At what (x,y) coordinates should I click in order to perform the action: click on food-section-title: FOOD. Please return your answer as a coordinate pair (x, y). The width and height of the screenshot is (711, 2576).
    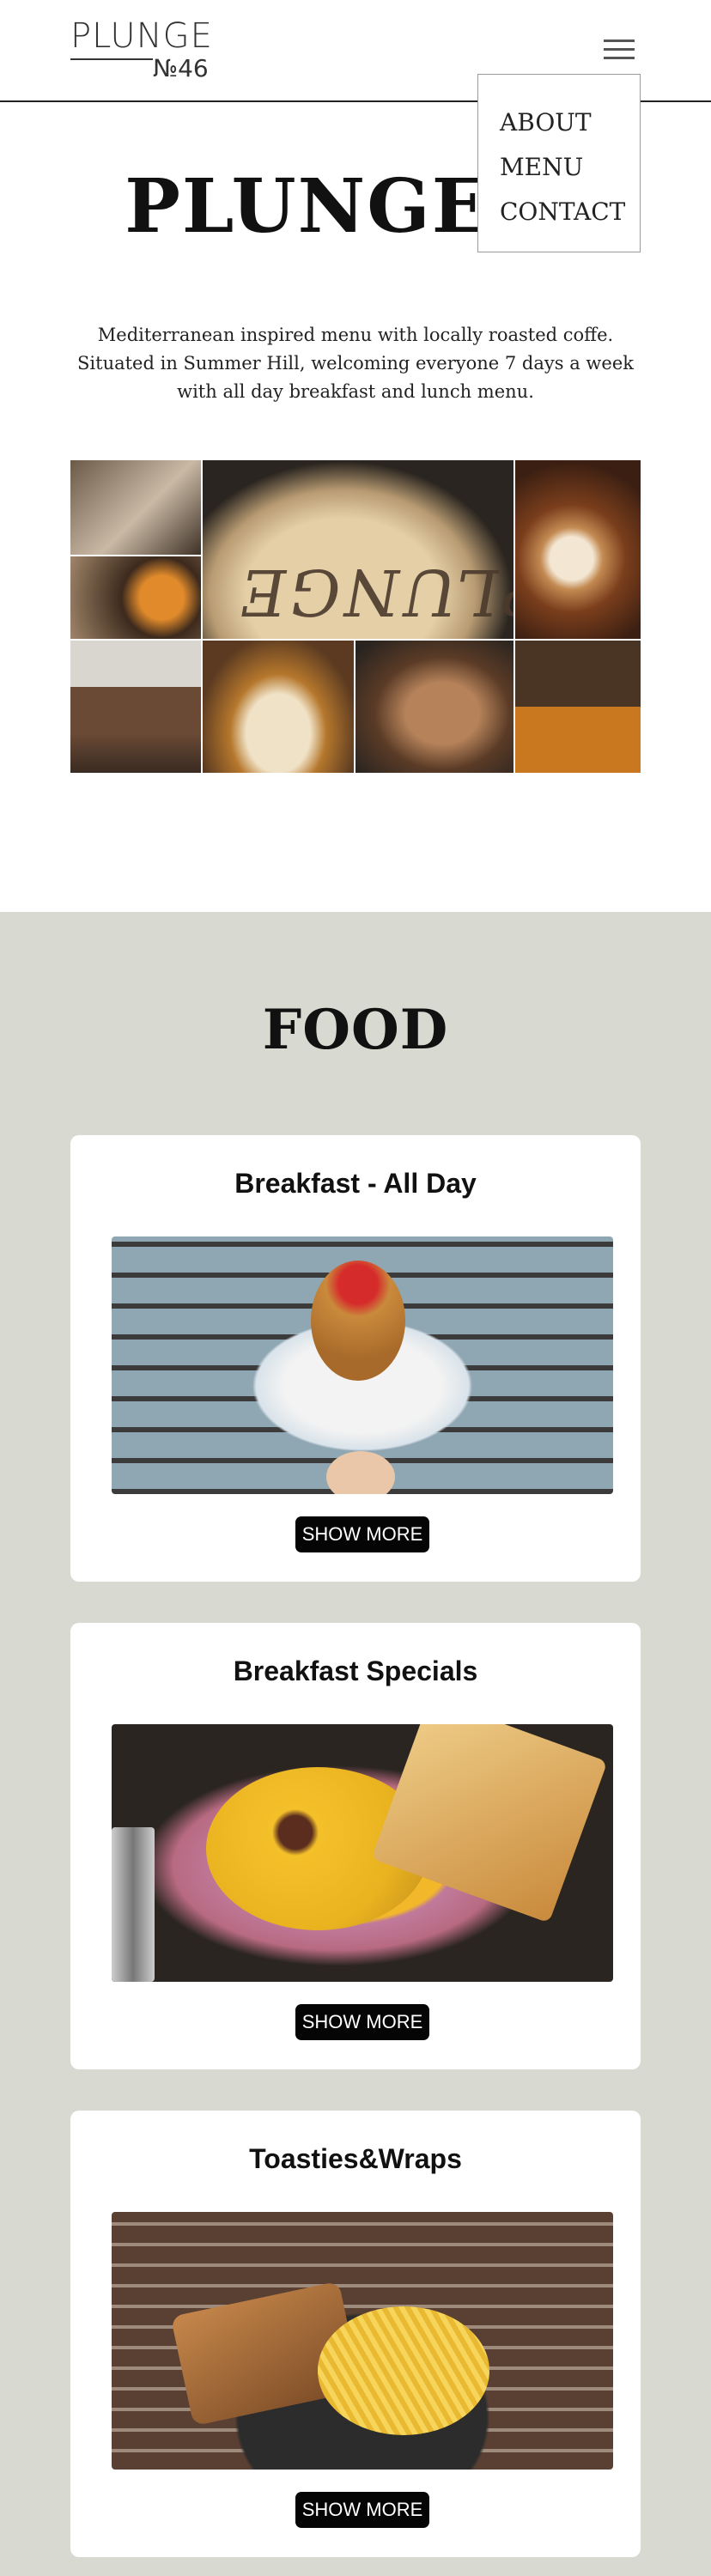
    Looking at the image, I should click on (355, 1030).